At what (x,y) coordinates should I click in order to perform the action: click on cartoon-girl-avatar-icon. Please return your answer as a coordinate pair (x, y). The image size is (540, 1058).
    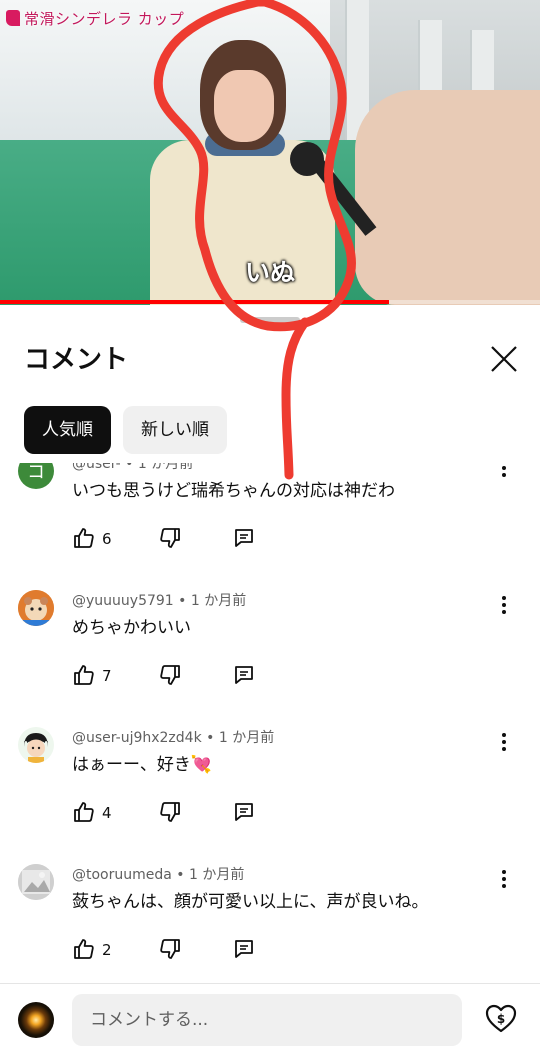
    Looking at the image, I should click on (36, 745).